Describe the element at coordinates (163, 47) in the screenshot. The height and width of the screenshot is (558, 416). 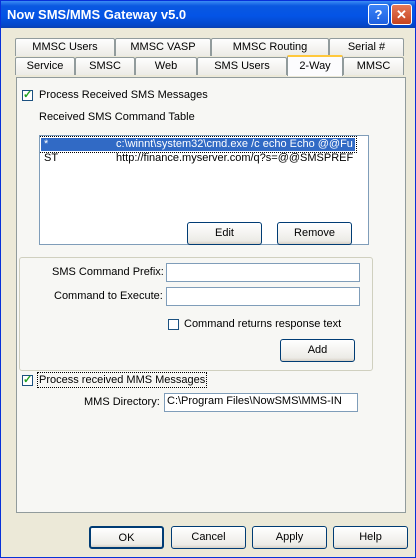
I see `tab-mmsc-vasp: MMSC VASP` at that location.